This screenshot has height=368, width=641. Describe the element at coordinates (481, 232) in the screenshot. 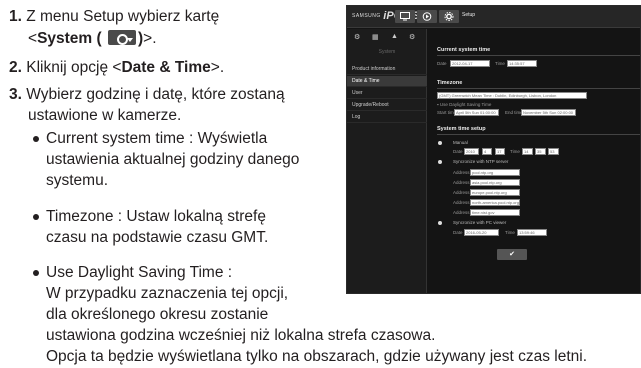

I see `pc-date-field: 2016-05-20` at that location.